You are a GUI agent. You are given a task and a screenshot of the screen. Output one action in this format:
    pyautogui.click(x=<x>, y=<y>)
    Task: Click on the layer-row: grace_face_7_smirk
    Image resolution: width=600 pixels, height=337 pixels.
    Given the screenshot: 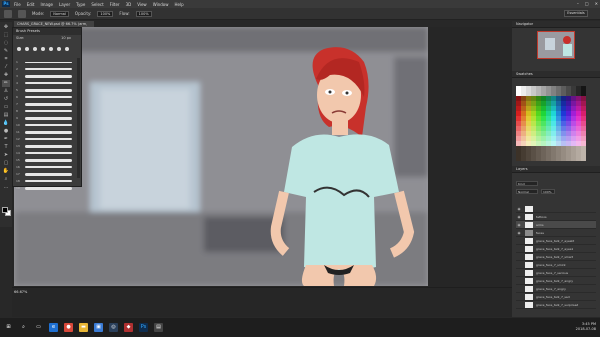 What is the action you would take?
    pyautogui.click(x=556, y=265)
    